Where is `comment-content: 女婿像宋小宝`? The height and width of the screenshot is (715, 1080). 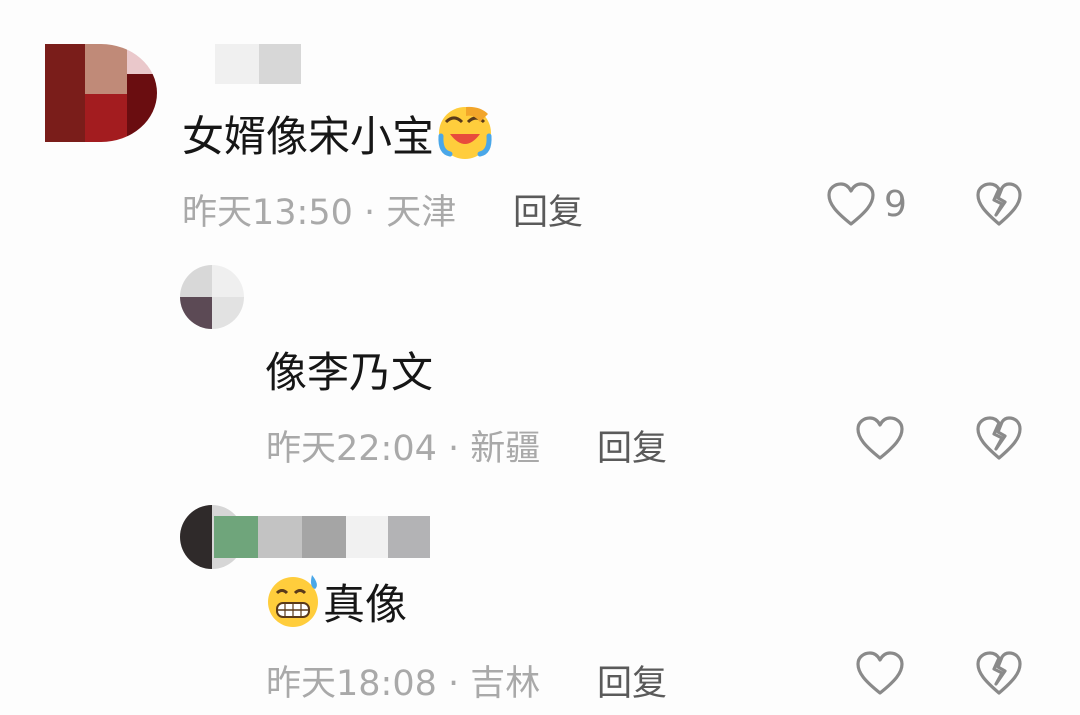
comment-content: 女婿像宋小宝 is located at coordinates (308, 136).